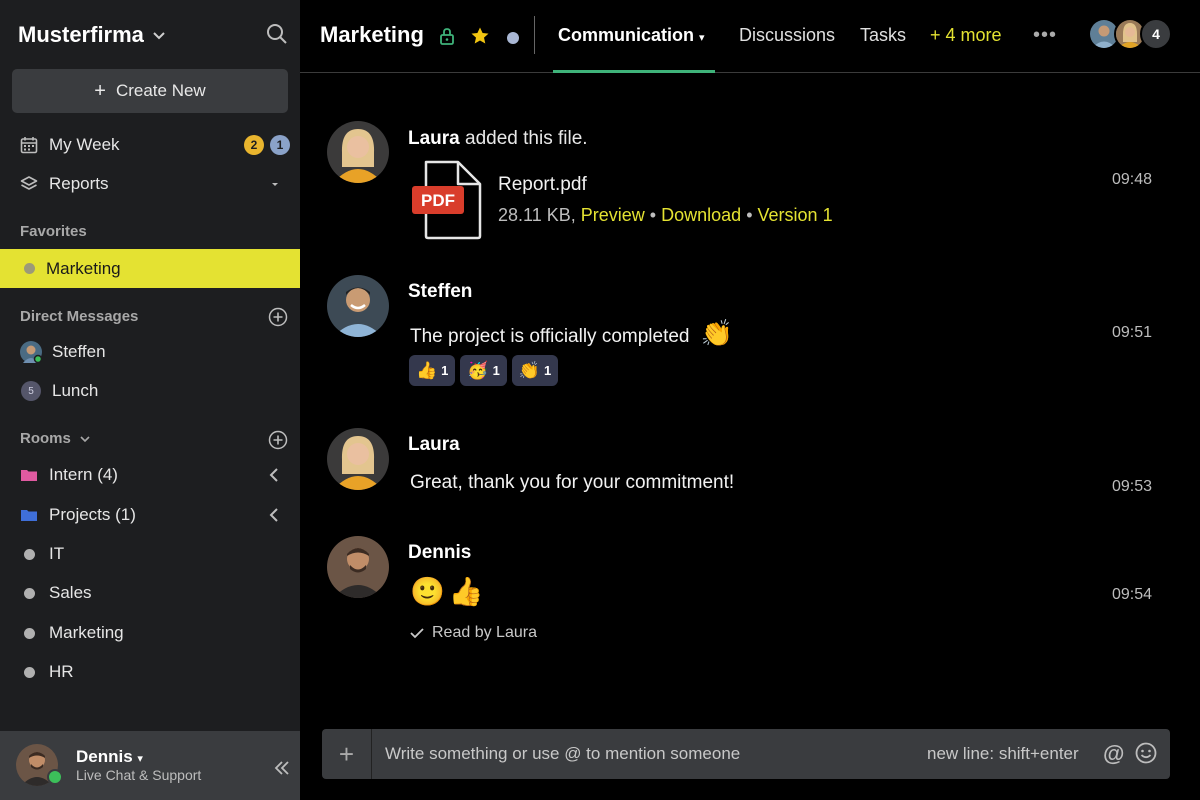  I want to click on chevron-down-icon, so click(85, 438).